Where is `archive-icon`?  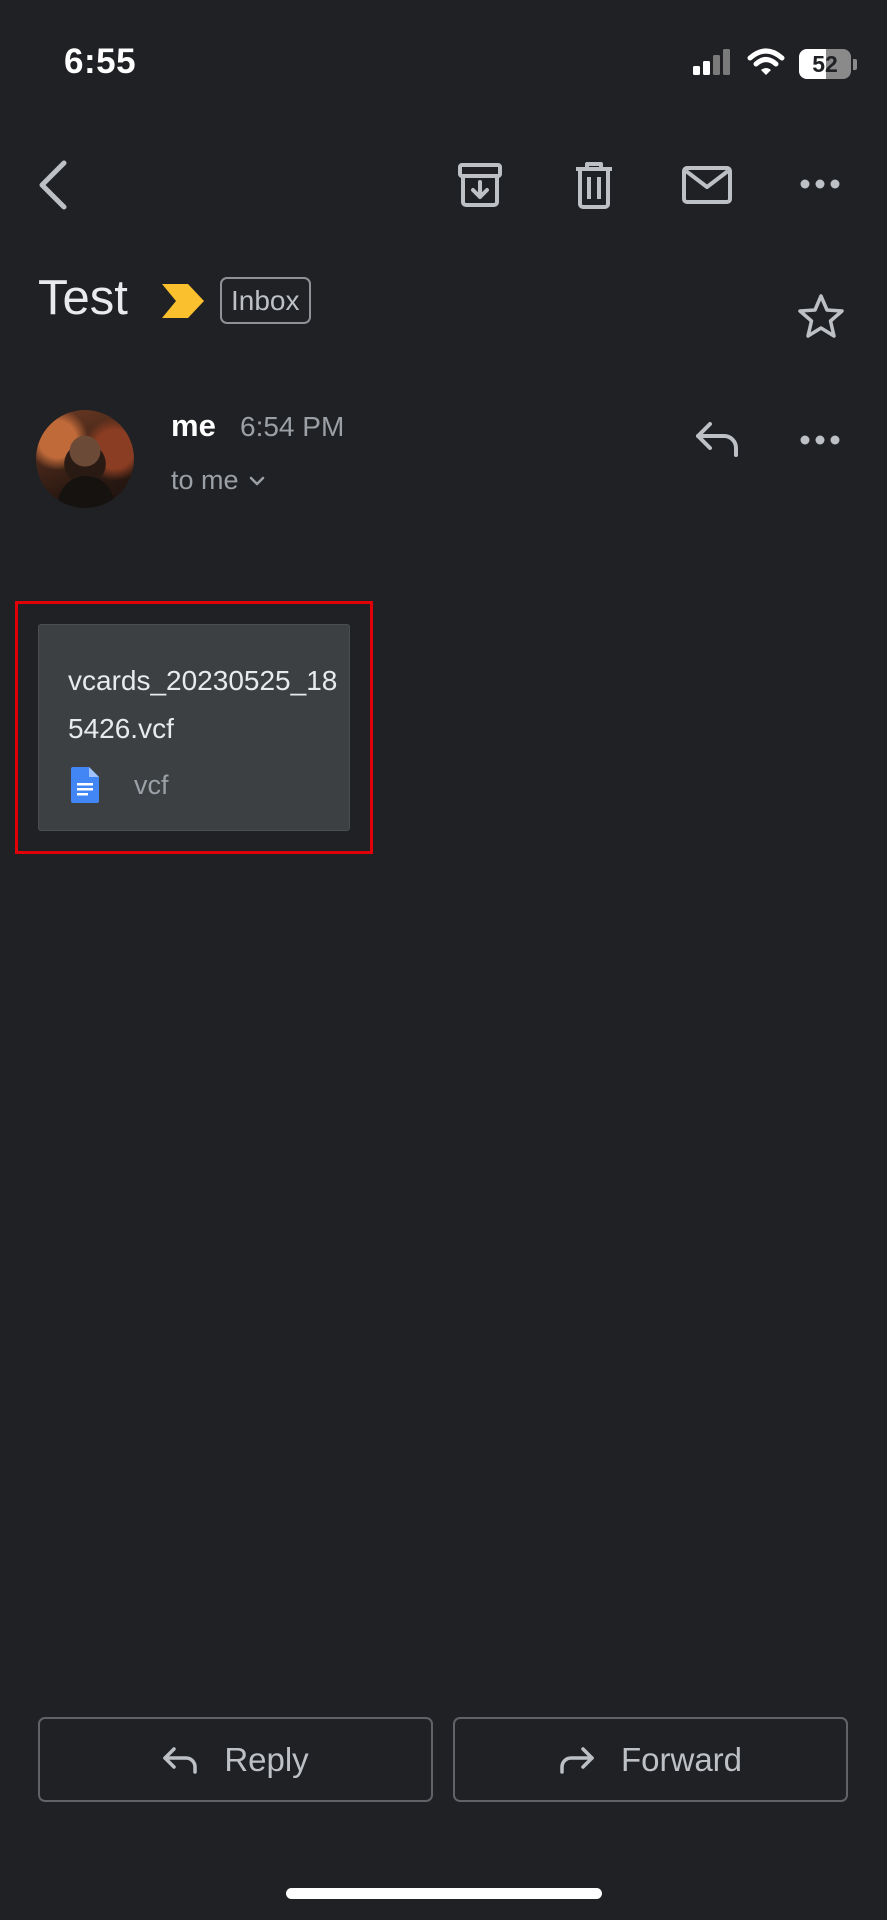
archive-icon is located at coordinates (480, 185).